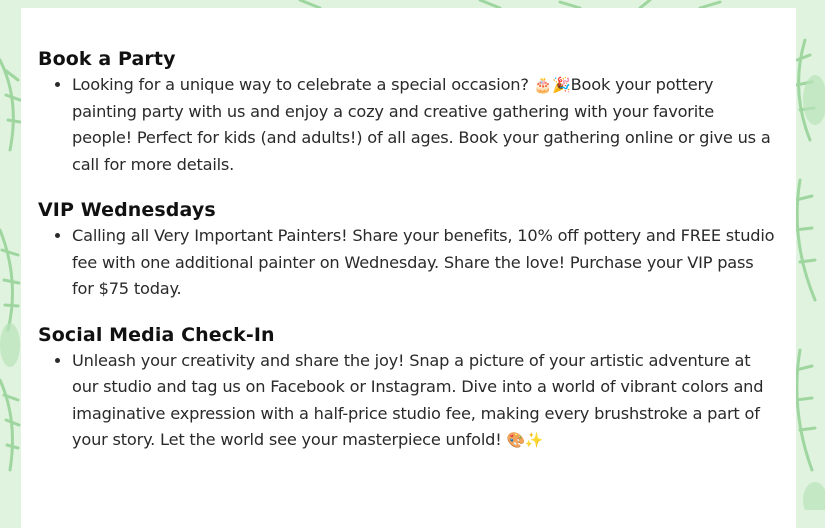 The height and width of the screenshot is (528, 825). What do you see at coordinates (107, 59) in the screenshot?
I see `section-title: Book a Party` at bounding box center [107, 59].